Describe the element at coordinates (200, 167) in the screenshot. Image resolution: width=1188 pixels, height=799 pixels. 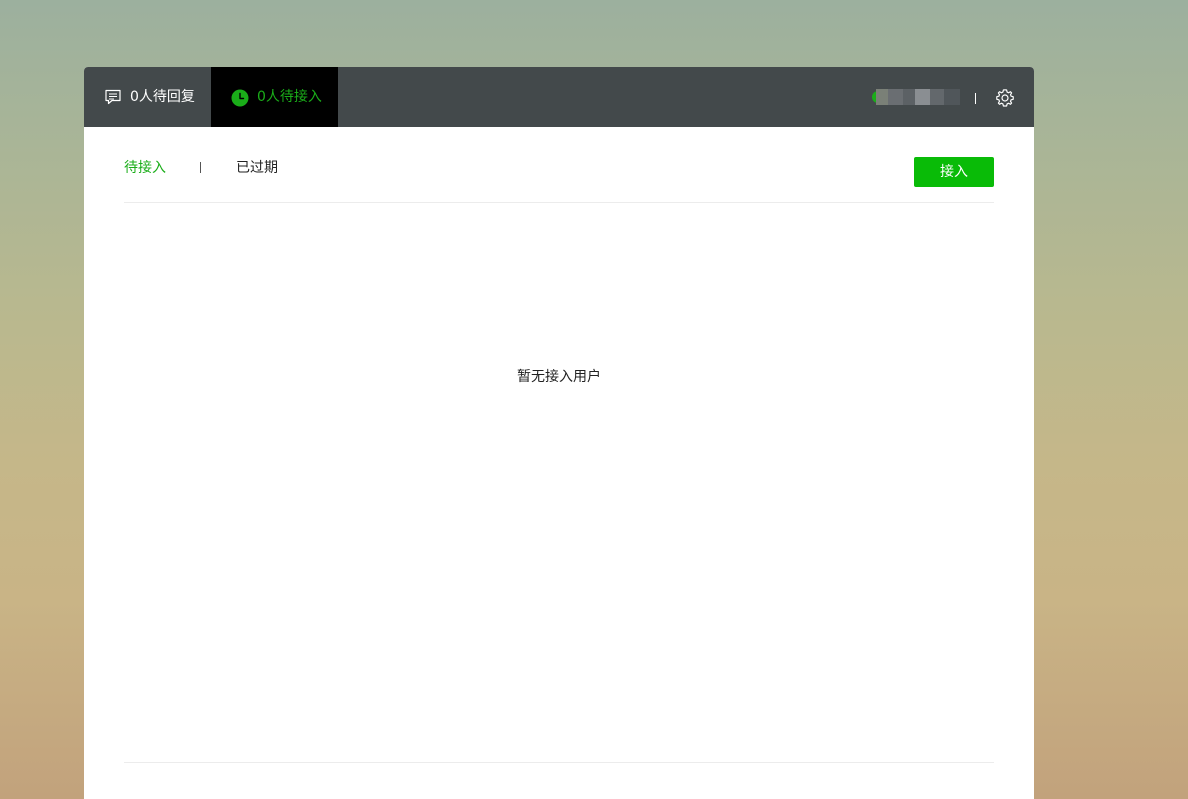
I see `subtab-separator` at that location.